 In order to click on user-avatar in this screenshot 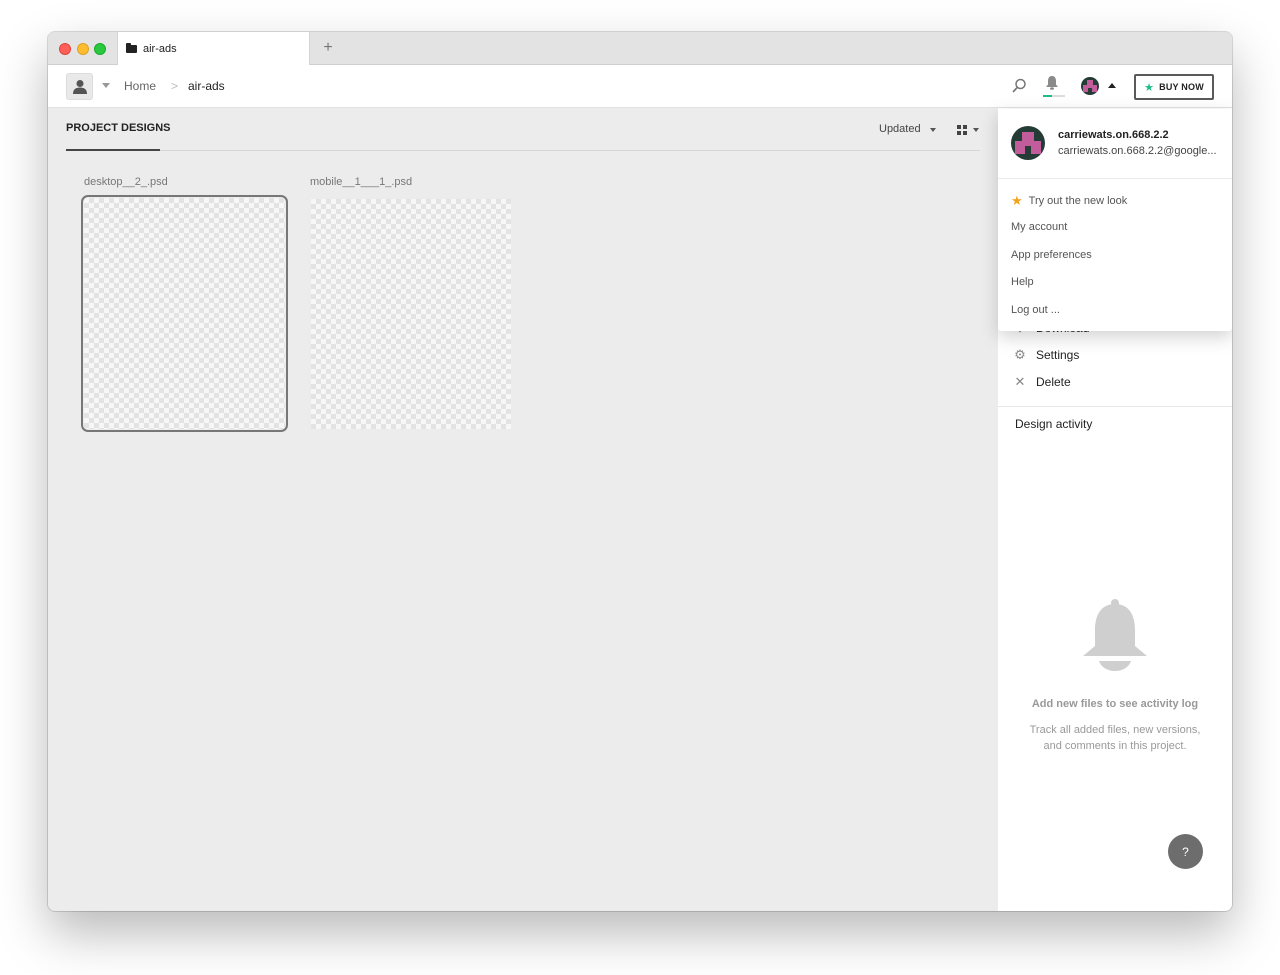, I will do `click(1090, 86)`.